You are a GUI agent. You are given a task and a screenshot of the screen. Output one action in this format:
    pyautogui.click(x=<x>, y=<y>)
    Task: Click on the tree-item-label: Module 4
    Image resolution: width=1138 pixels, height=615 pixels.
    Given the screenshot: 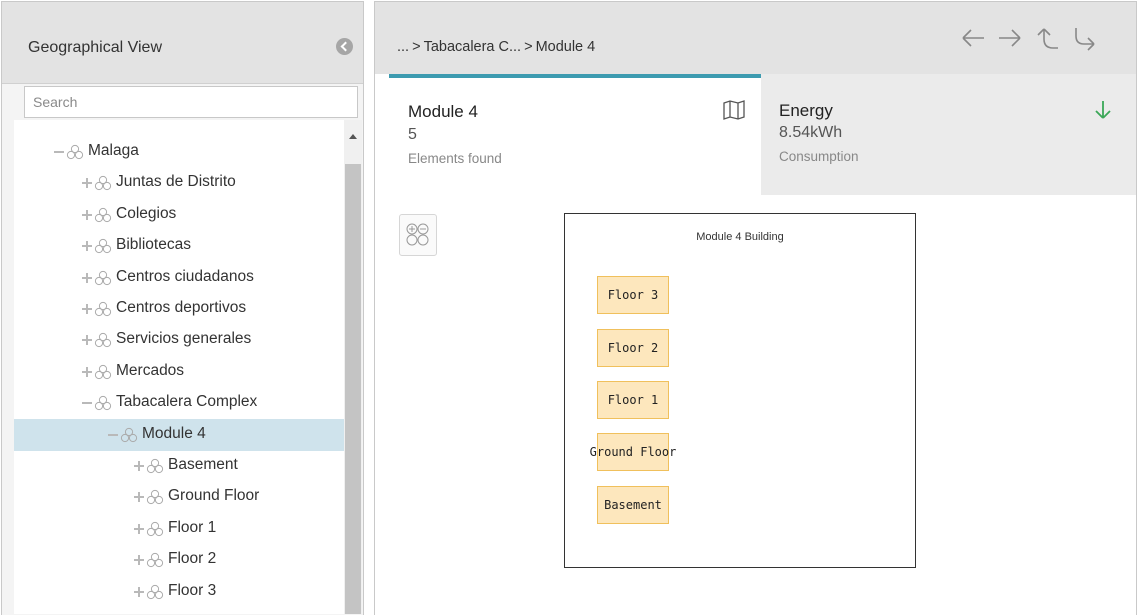 What is the action you would take?
    pyautogui.click(x=174, y=433)
    